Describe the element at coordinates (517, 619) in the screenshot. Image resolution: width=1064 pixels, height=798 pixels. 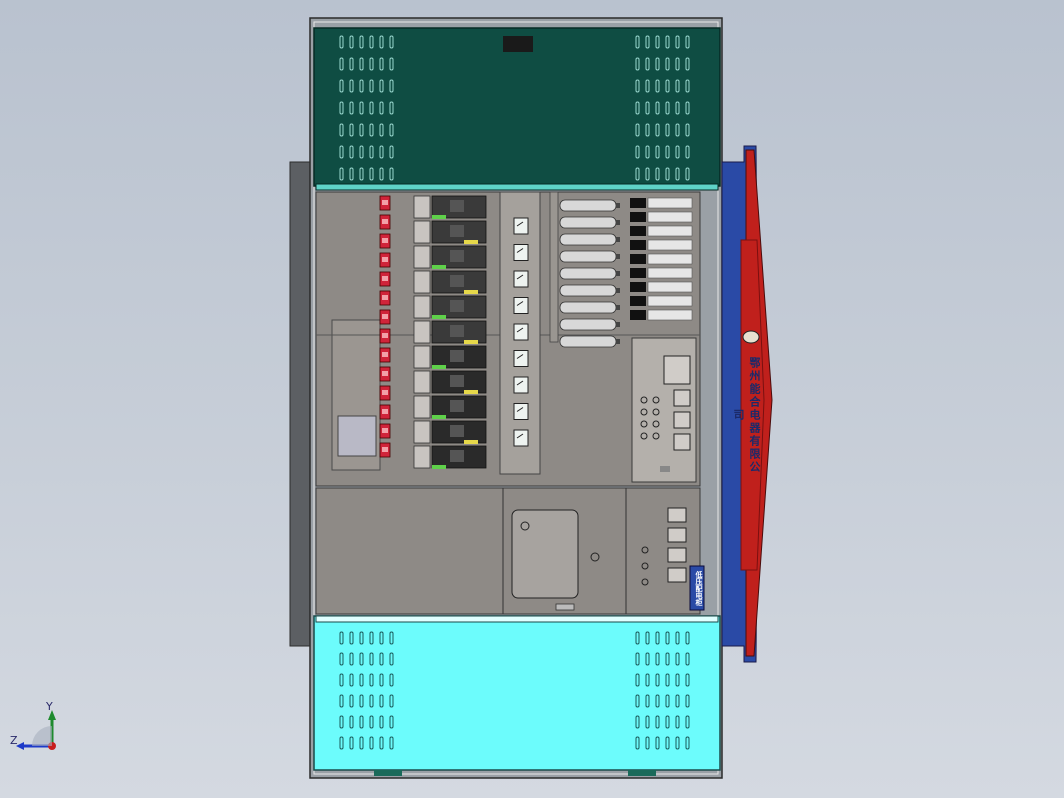
I see `bottom-door-upper-edge` at that location.